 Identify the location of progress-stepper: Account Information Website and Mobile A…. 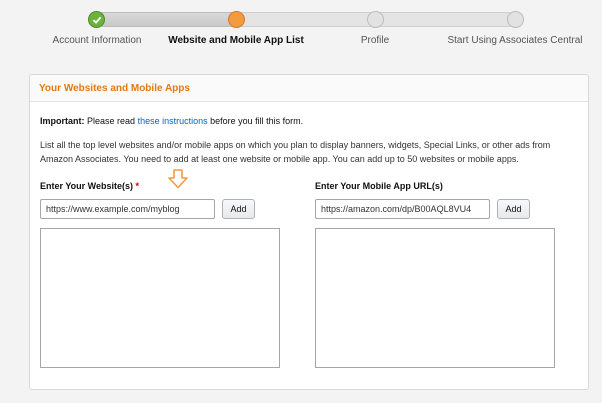
(301, 27).